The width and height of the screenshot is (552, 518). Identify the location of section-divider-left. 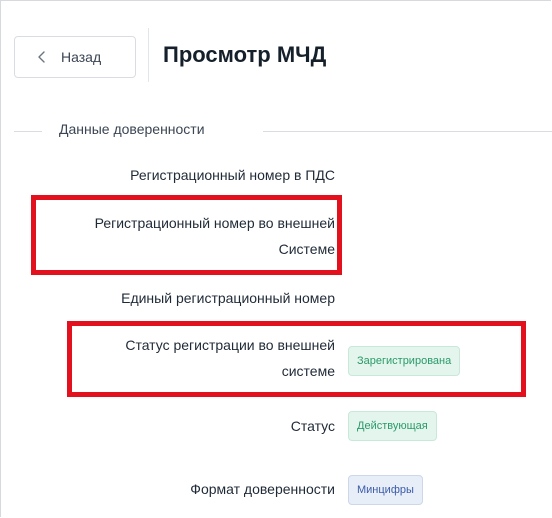
(28, 131).